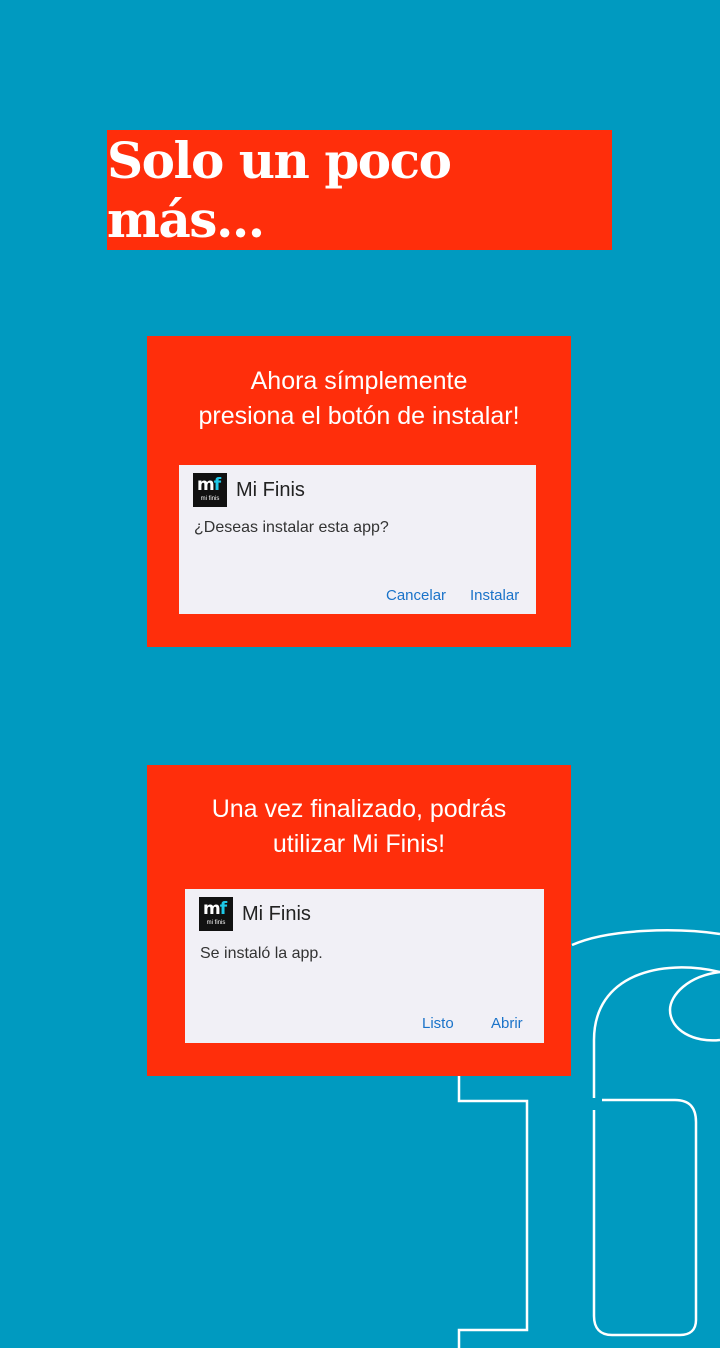 This screenshot has height=1348, width=720. Describe the element at coordinates (507, 1023) in the screenshot. I see `open-button: Abrir` at that location.